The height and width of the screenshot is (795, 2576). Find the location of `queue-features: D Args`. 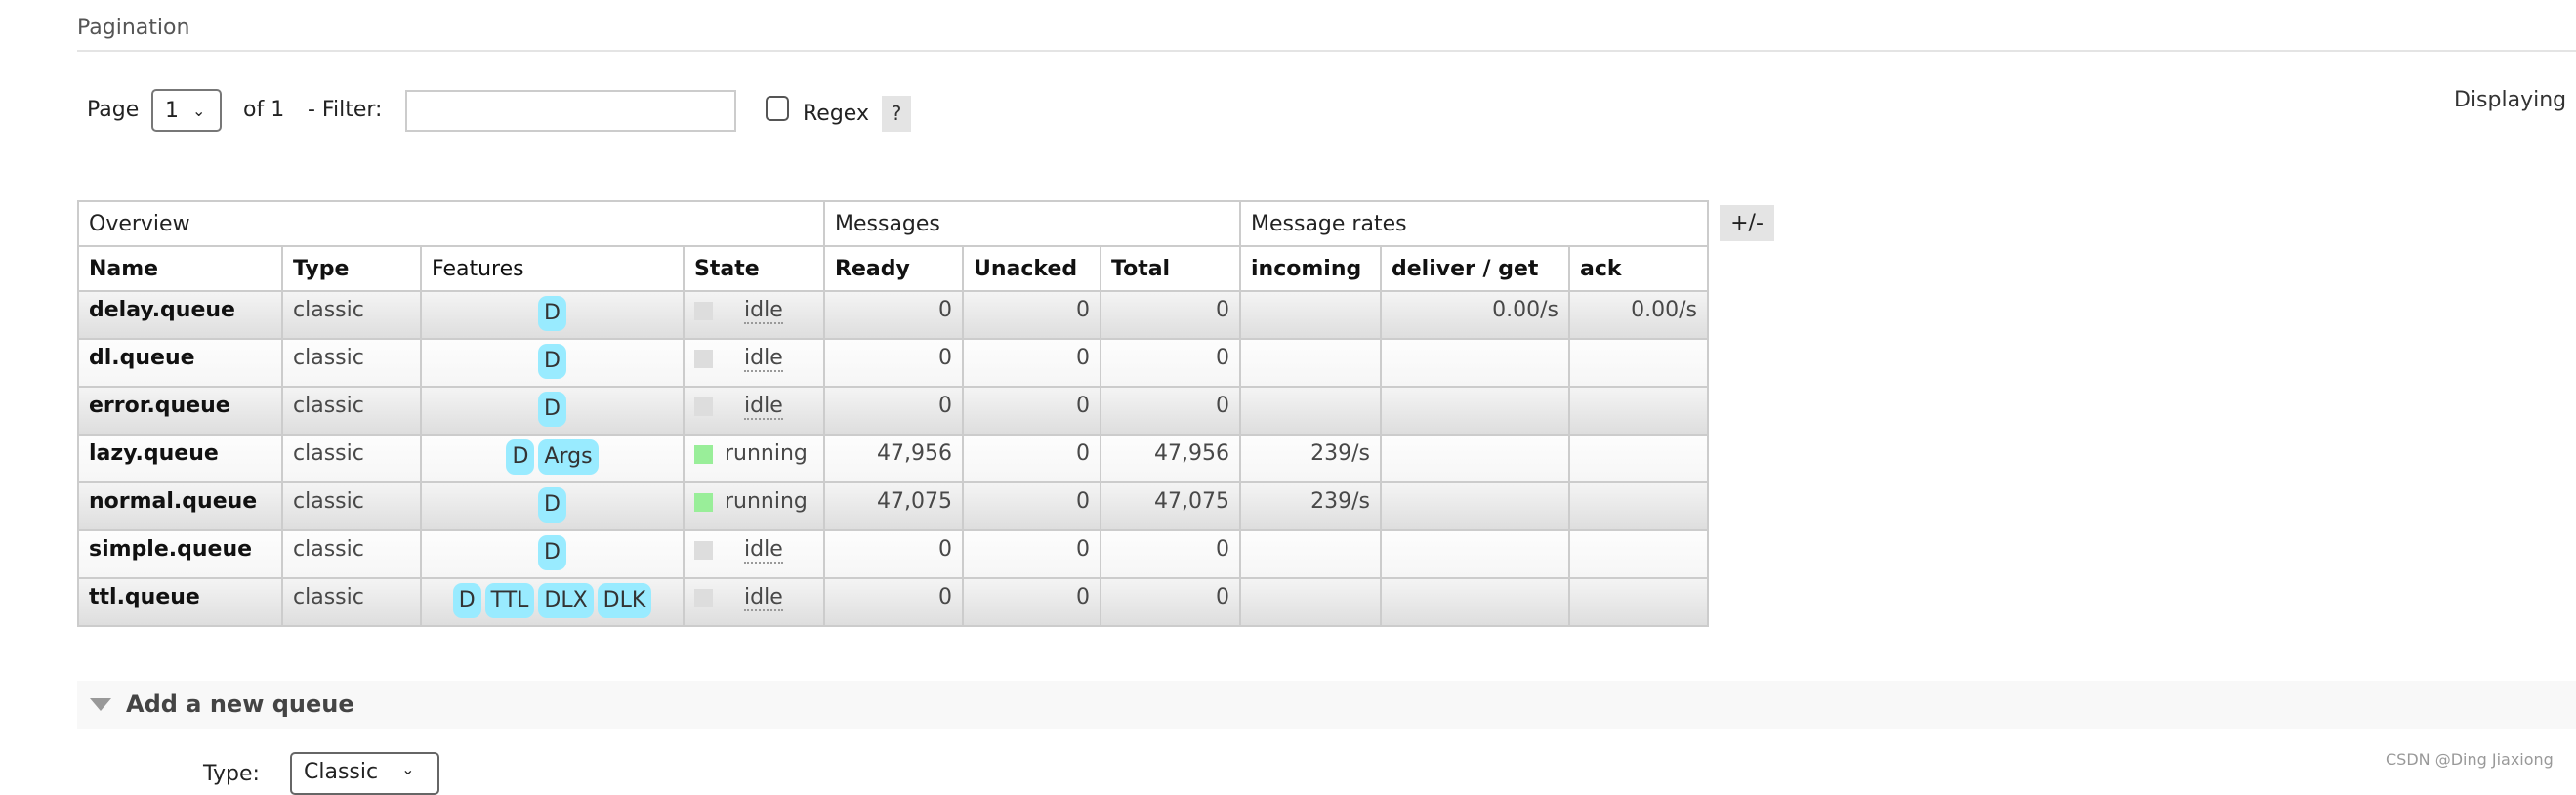

queue-features: D Args is located at coordinates (552, 458).